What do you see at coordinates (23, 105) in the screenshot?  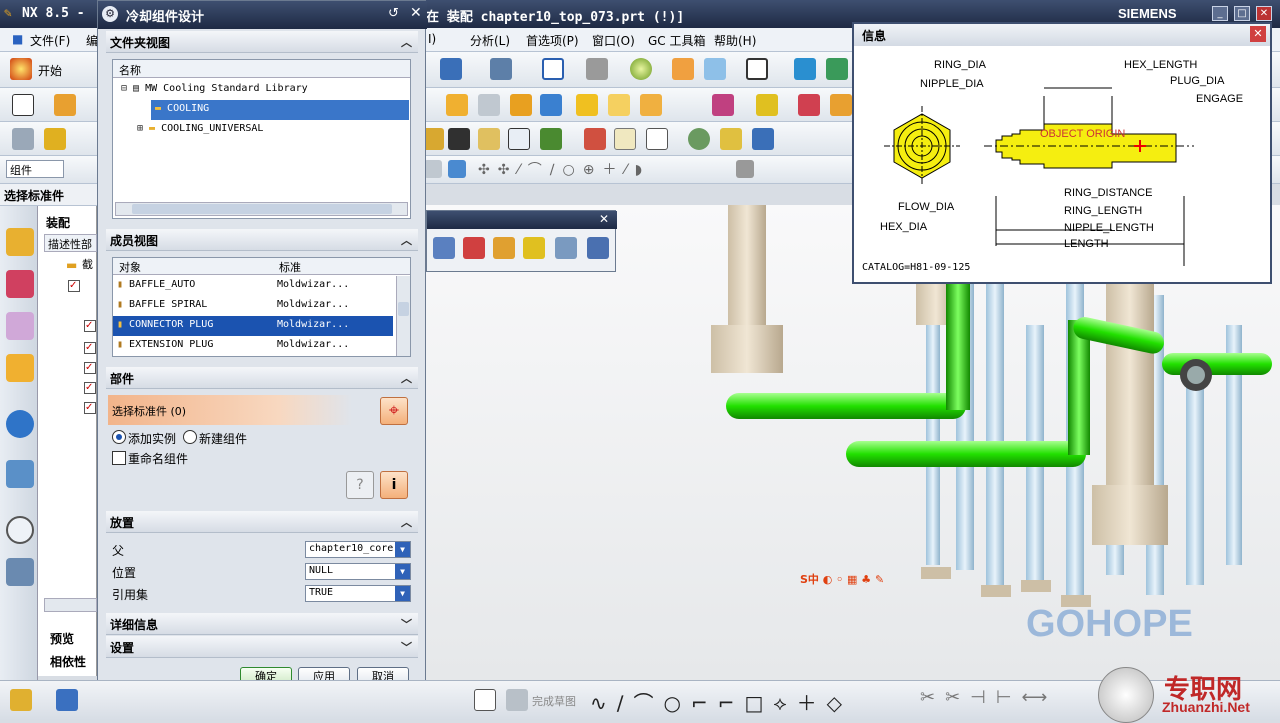 I see `new-file-icon` at bounding box center [23, 105].